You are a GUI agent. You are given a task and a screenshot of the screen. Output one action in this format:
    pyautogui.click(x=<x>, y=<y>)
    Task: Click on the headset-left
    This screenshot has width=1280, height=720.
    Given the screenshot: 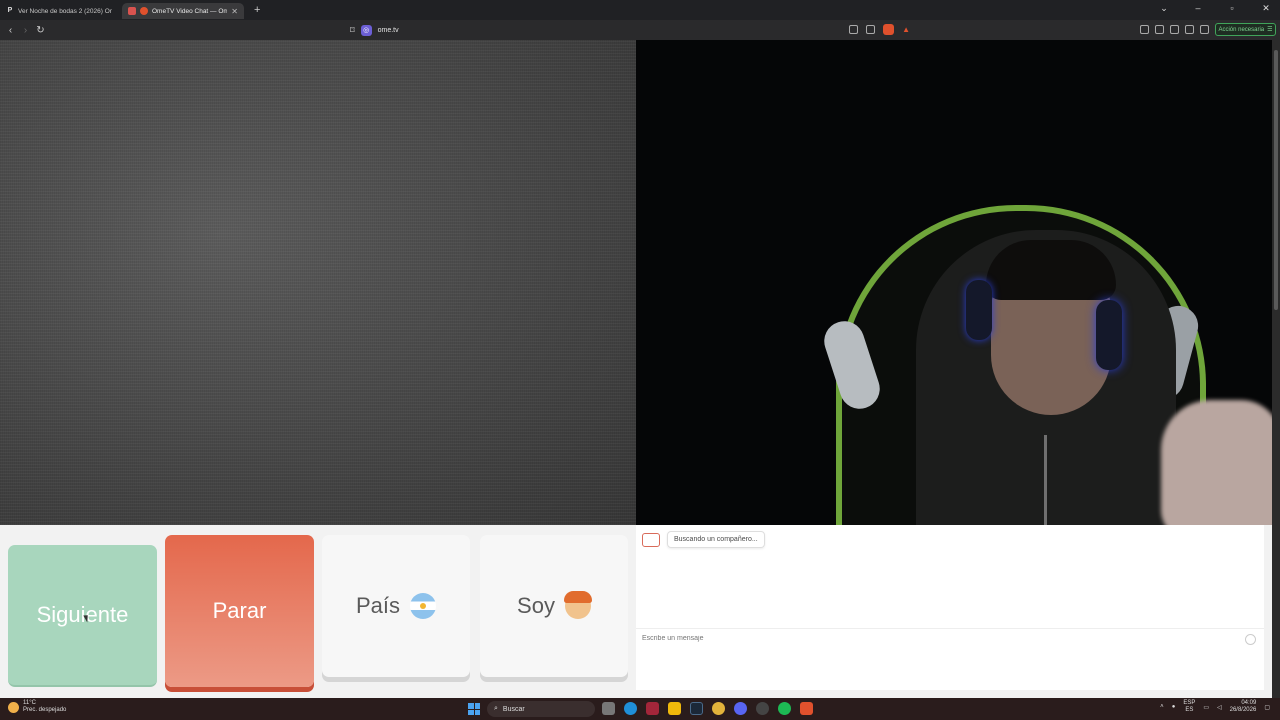 What is the action you would take?
    pyautogui.click(x=979, y=310)
    